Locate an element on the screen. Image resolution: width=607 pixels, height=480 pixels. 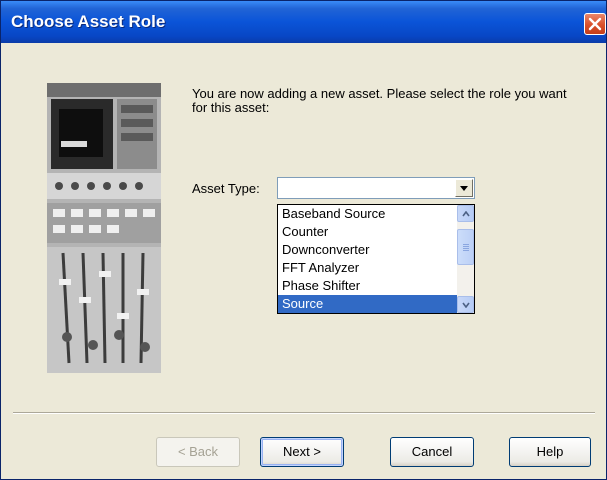
chevron-up-icon is located at coordinates (466, 214).